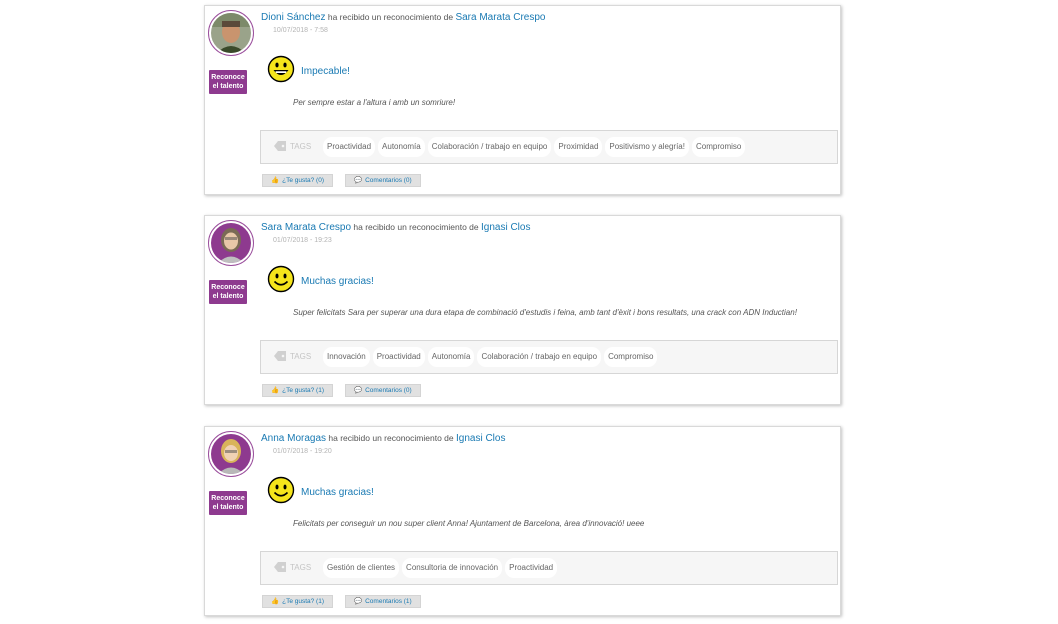 Image resolution: width=1058 pixels, height=624 pixels. Describe the element at coordinates (293, 17) in the screenshot. I see `recipient-link: Dioni Sánchez` at that location.